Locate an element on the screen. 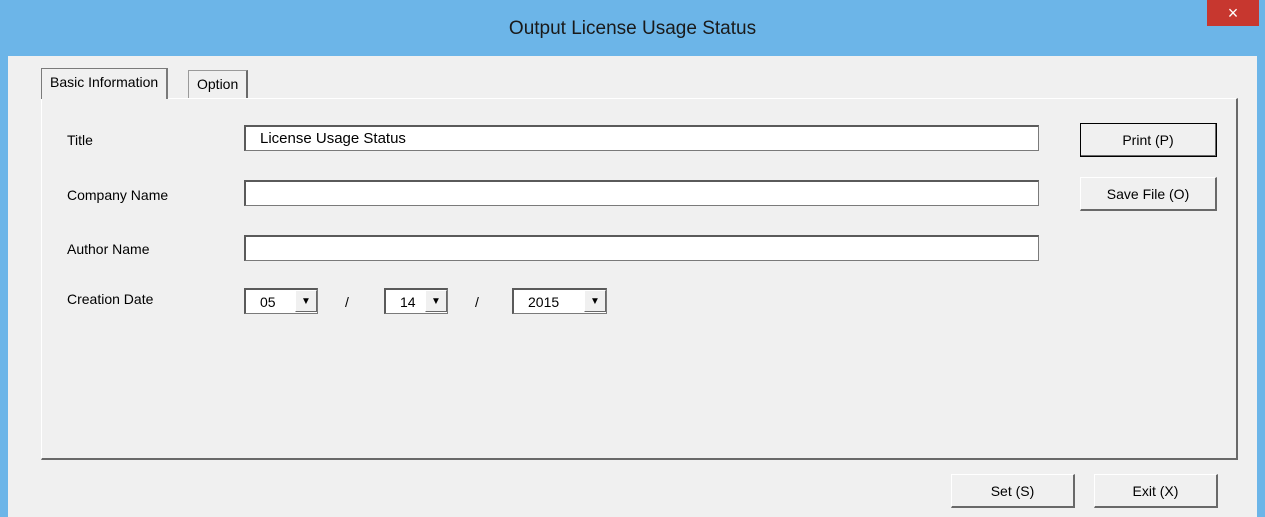 This screenshot has height=517, width=1265. title-field: License Usage Status is located at coordinates (641, 138).